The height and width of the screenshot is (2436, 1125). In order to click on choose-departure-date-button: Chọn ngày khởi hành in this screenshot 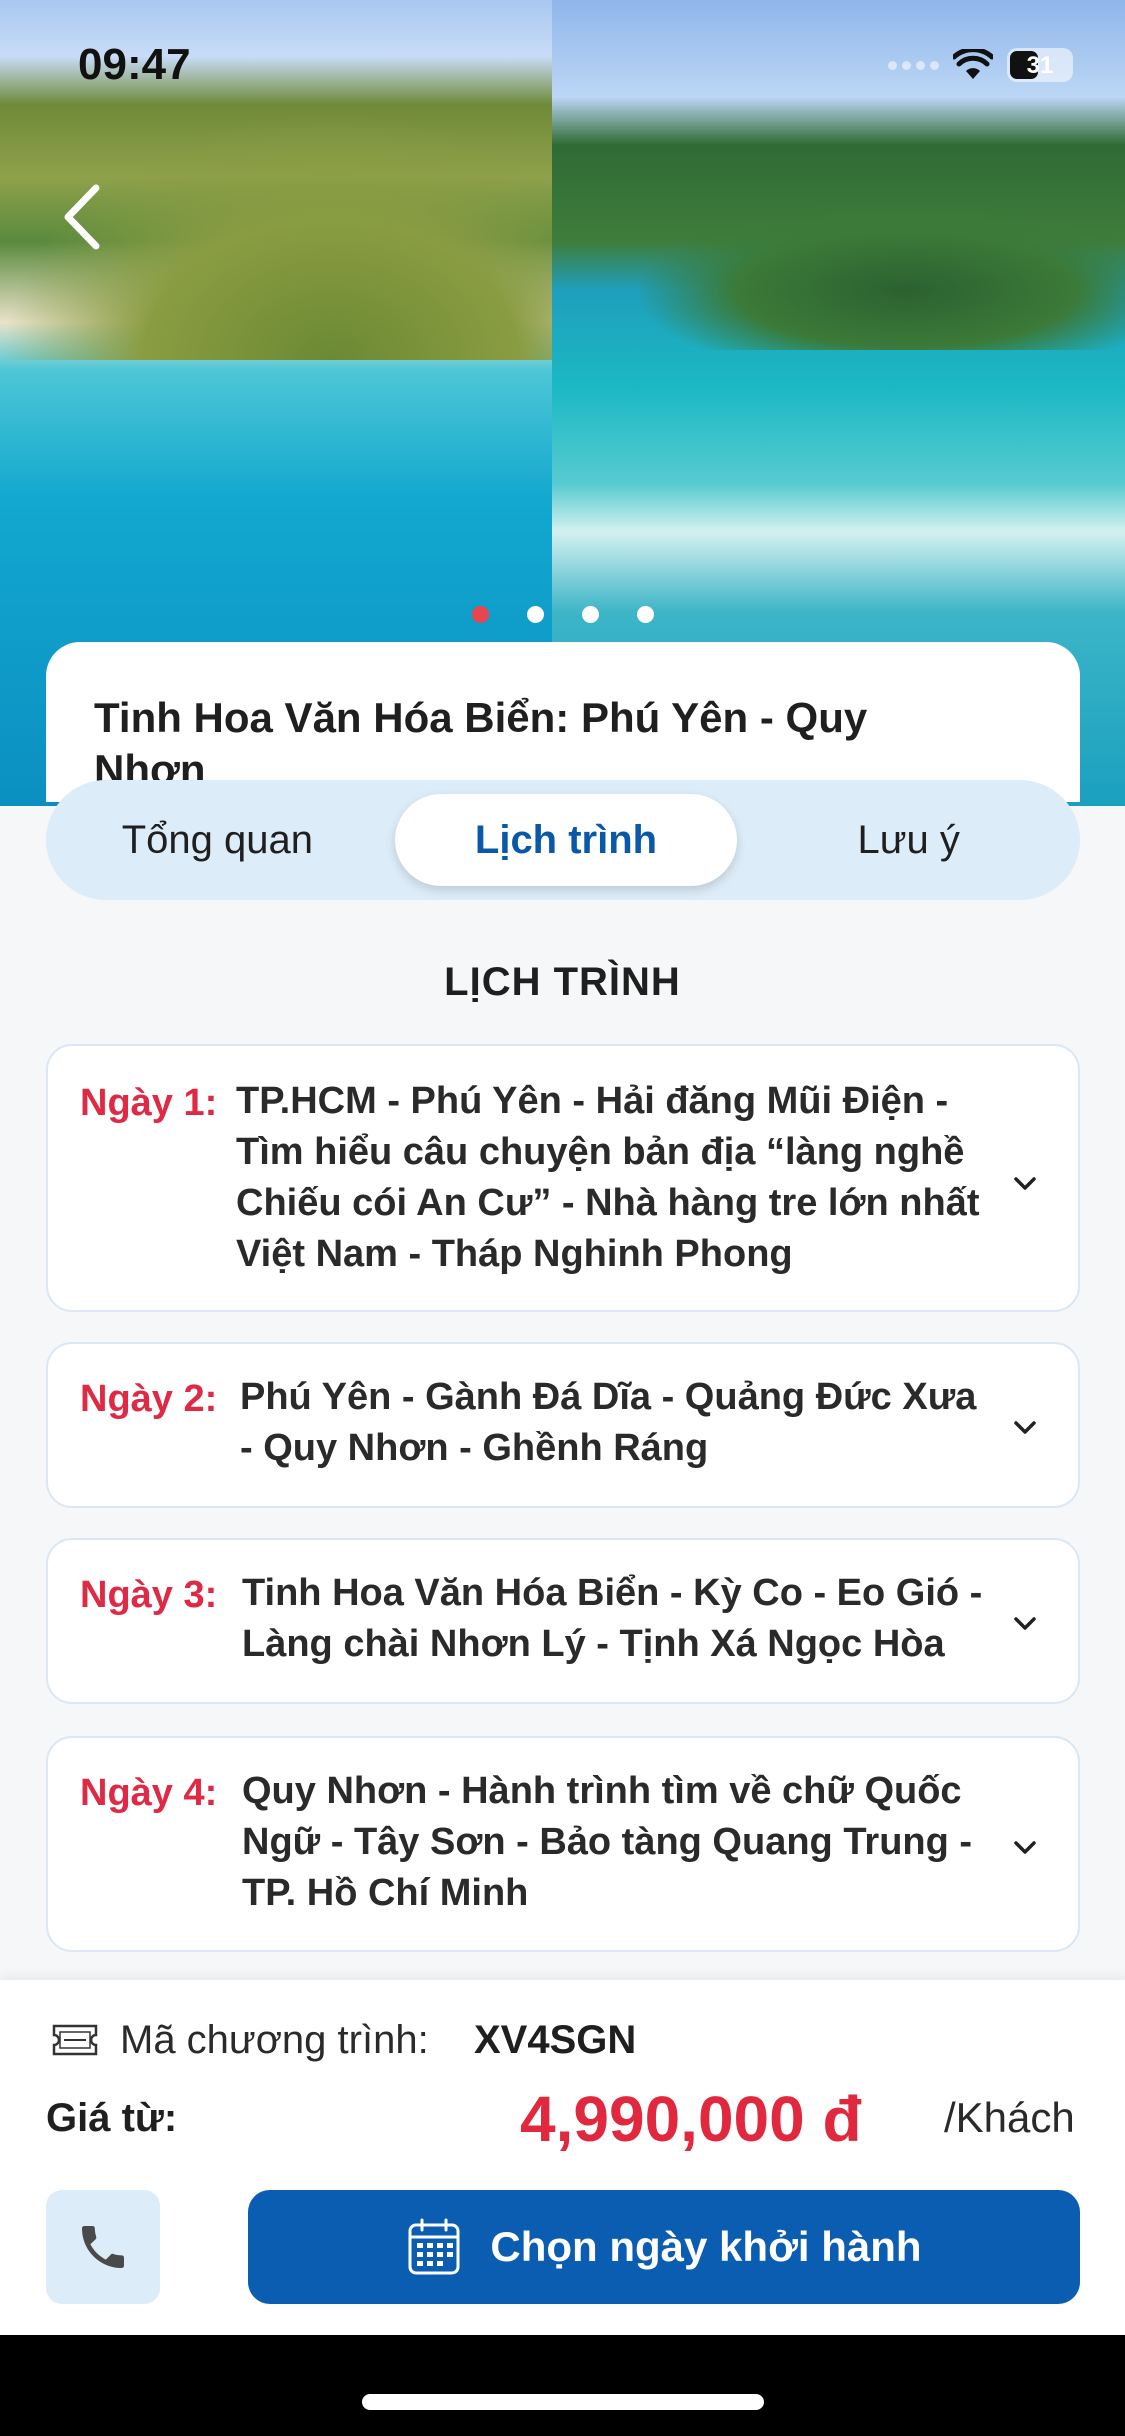, I will do `click(664, 2247)`.